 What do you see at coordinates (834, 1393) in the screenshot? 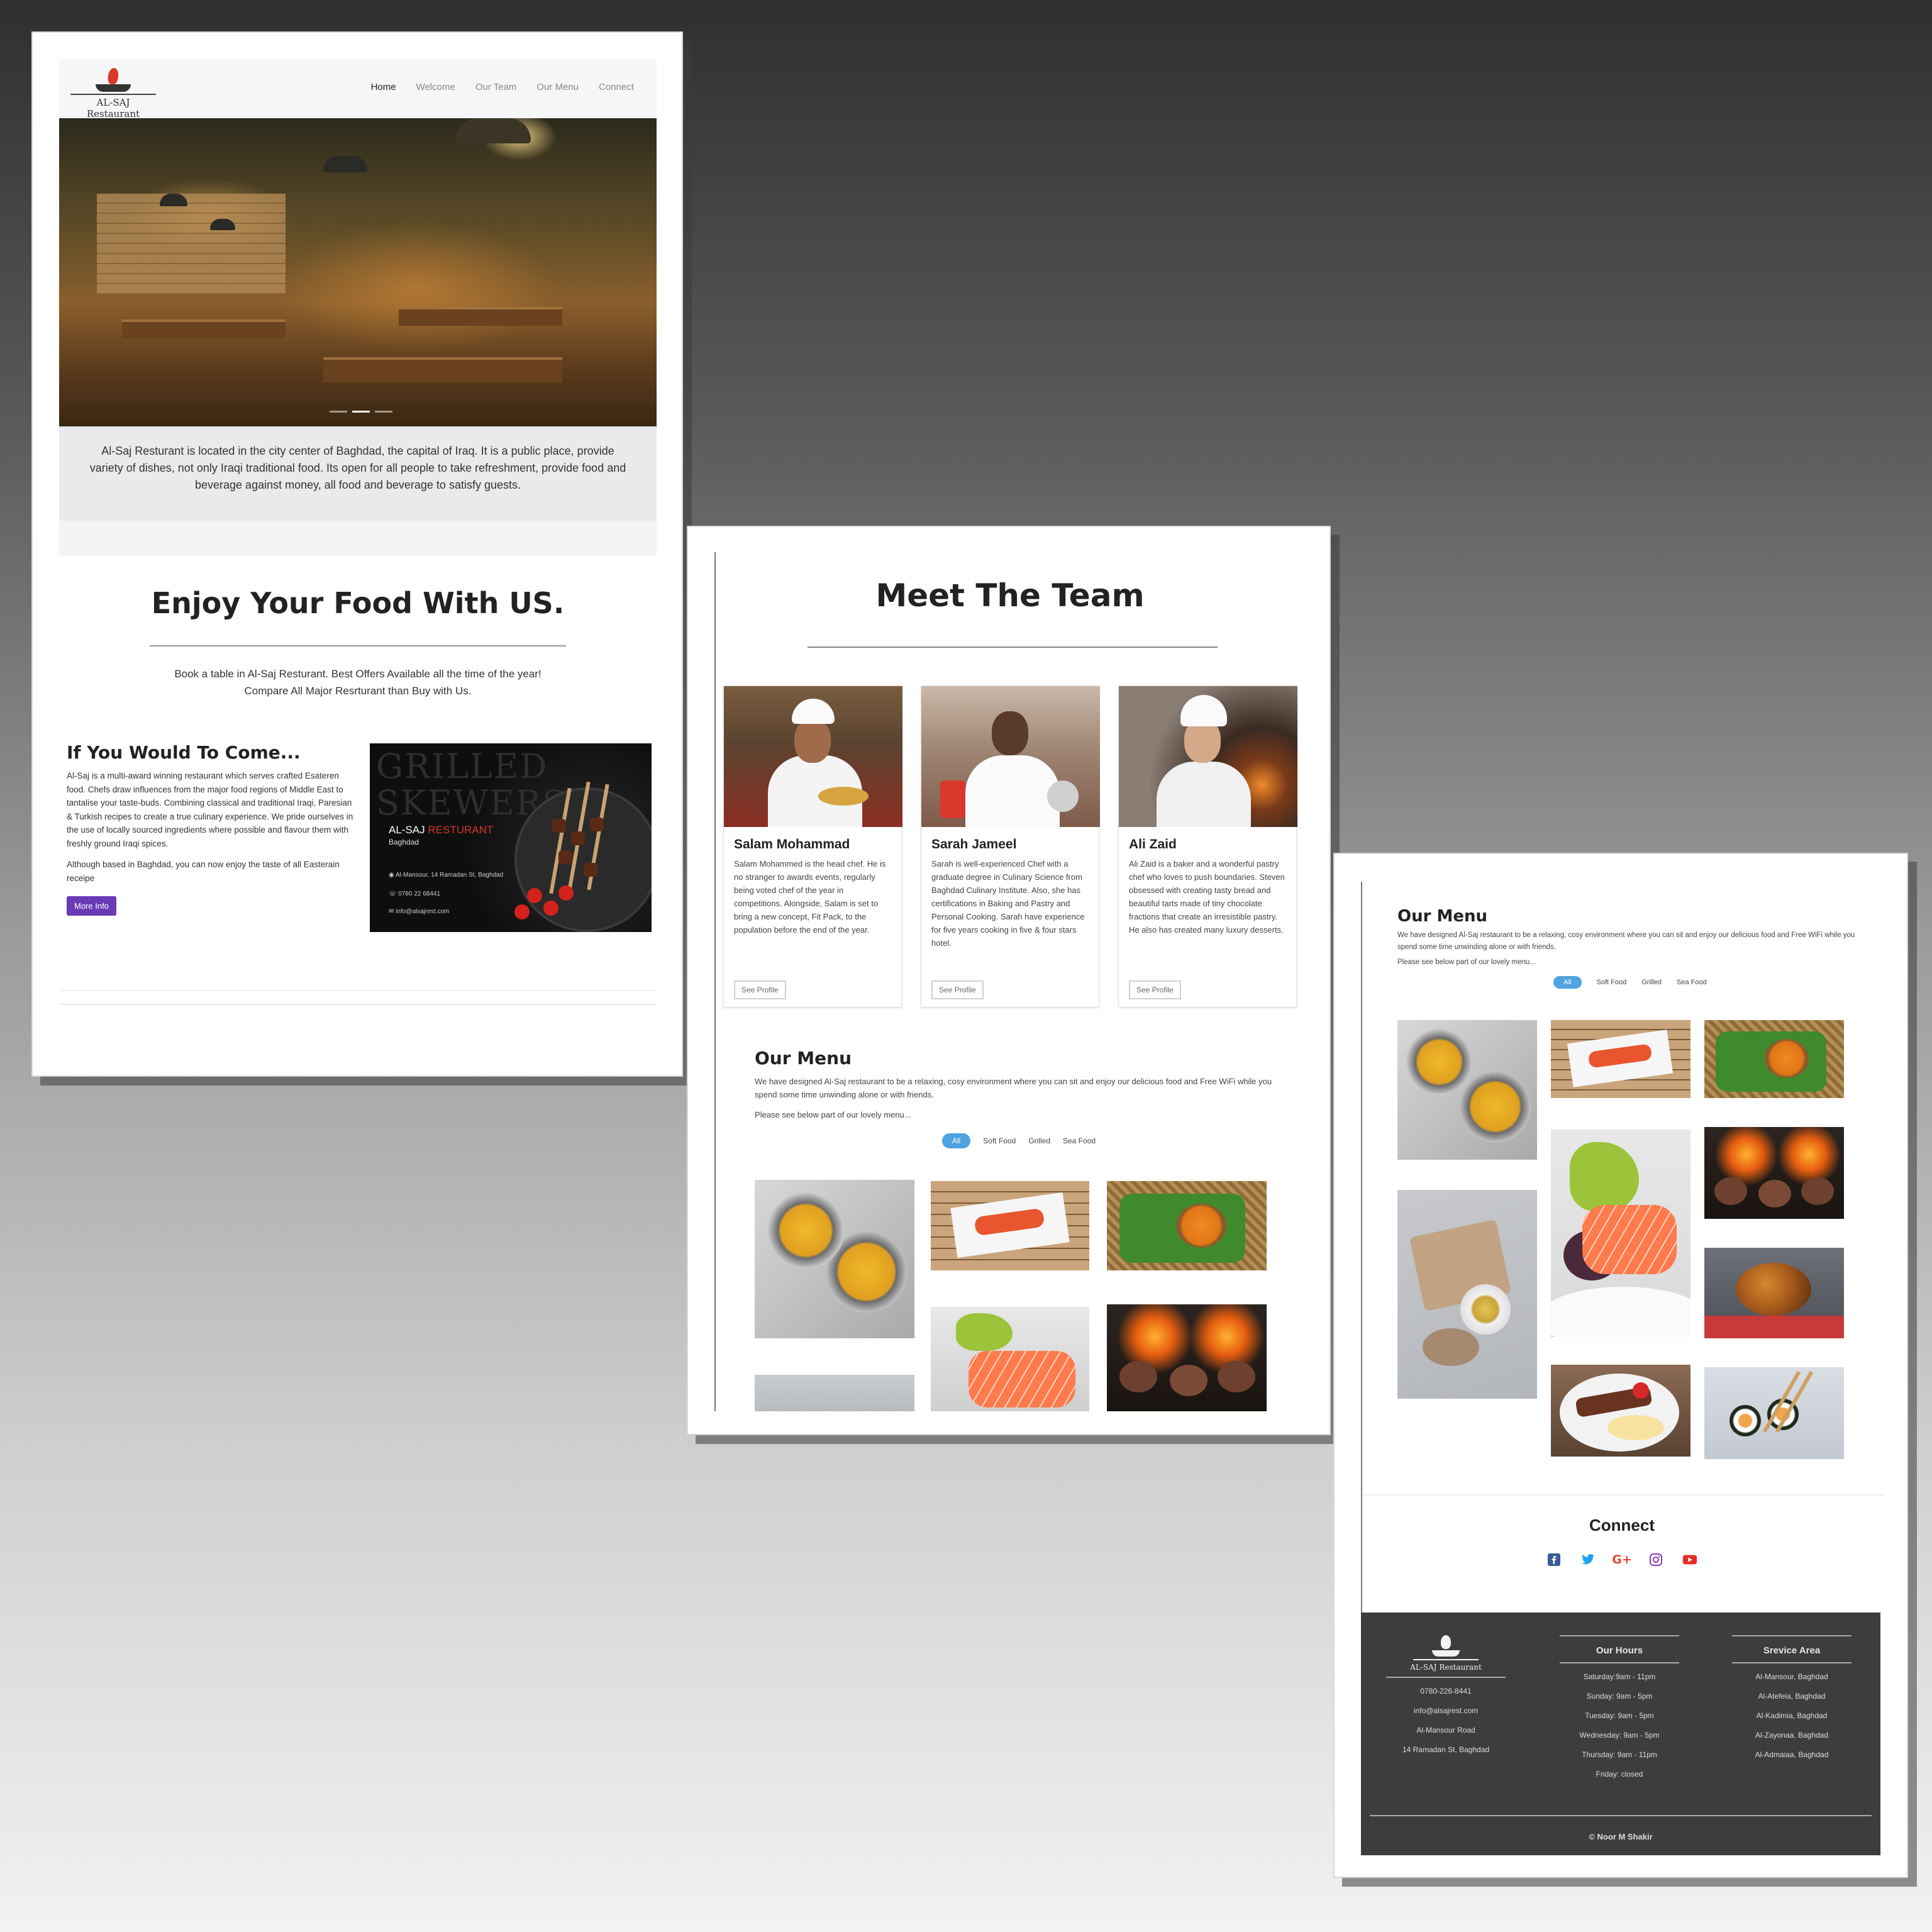
I see `herbs-photo-partial` at bounding box center [834, 1393].